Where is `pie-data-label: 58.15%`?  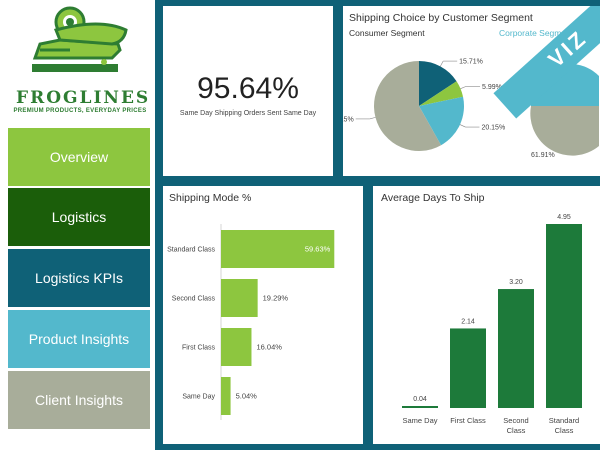 pie-data-label: 58.15% is located at coordinates (348, 119).